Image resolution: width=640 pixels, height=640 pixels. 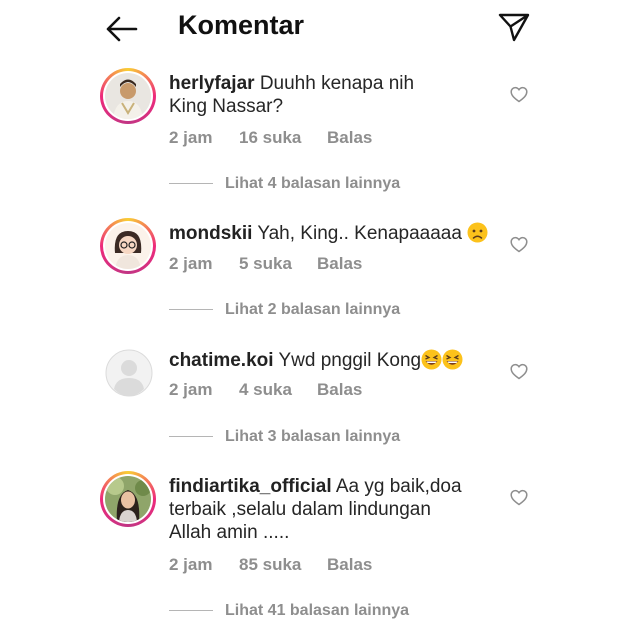 I want to click on comment-body: Duuhh kenapa nih, so click(x=337, y=83).